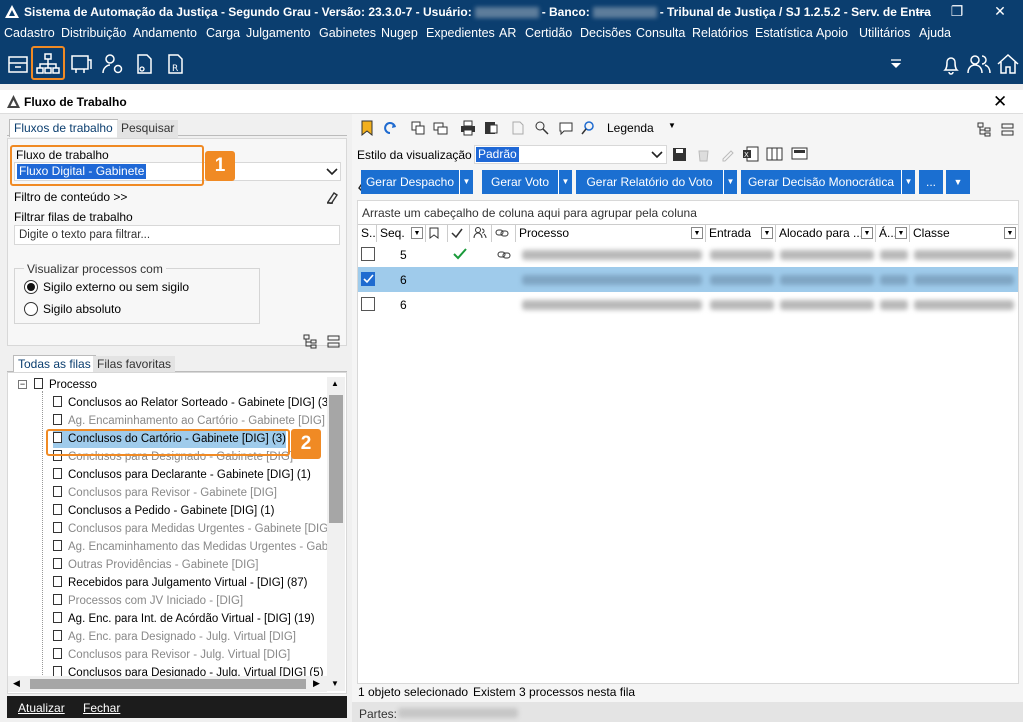 Image resolution: width=1023 pixels, height=722 pixels. What do you see at coordinates (979, 64) in the screenshot?
I see `users-icon` at bounding box center [979, 64].